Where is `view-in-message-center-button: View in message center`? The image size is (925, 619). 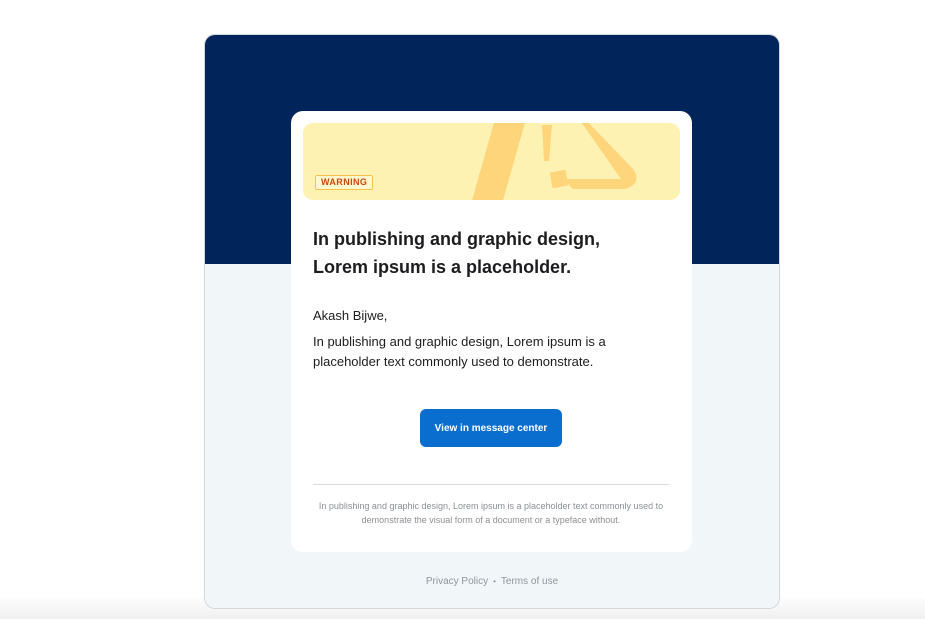
view-in-message-center-button: View in message center is located at coordinates (491, 428).